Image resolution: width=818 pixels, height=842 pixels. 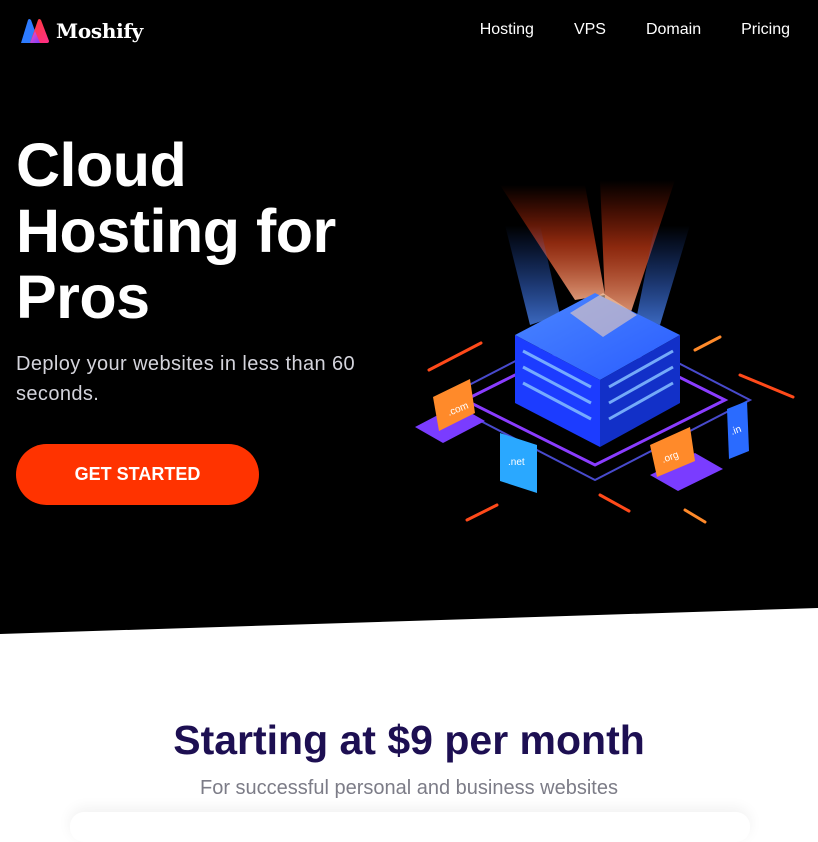 I want to click on pricing-title: Starting at $9 per month, so click(x=409, y=740).